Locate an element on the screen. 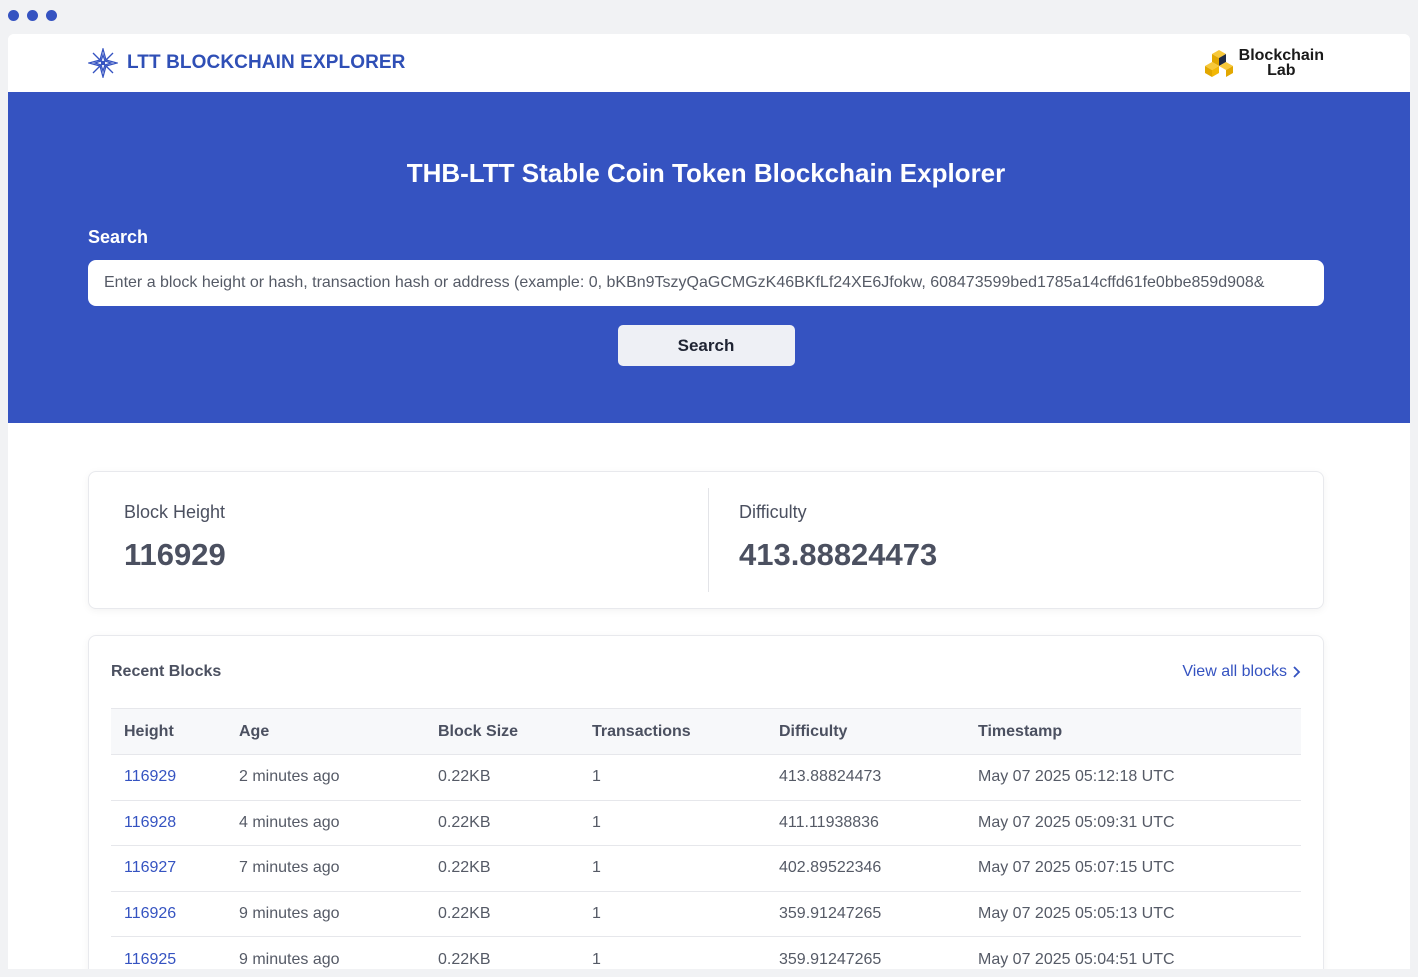 The image size is (1418, 977). block-timestamp: May 07 2025 05:04:51 UTC is located at coordinates (1133, 952).